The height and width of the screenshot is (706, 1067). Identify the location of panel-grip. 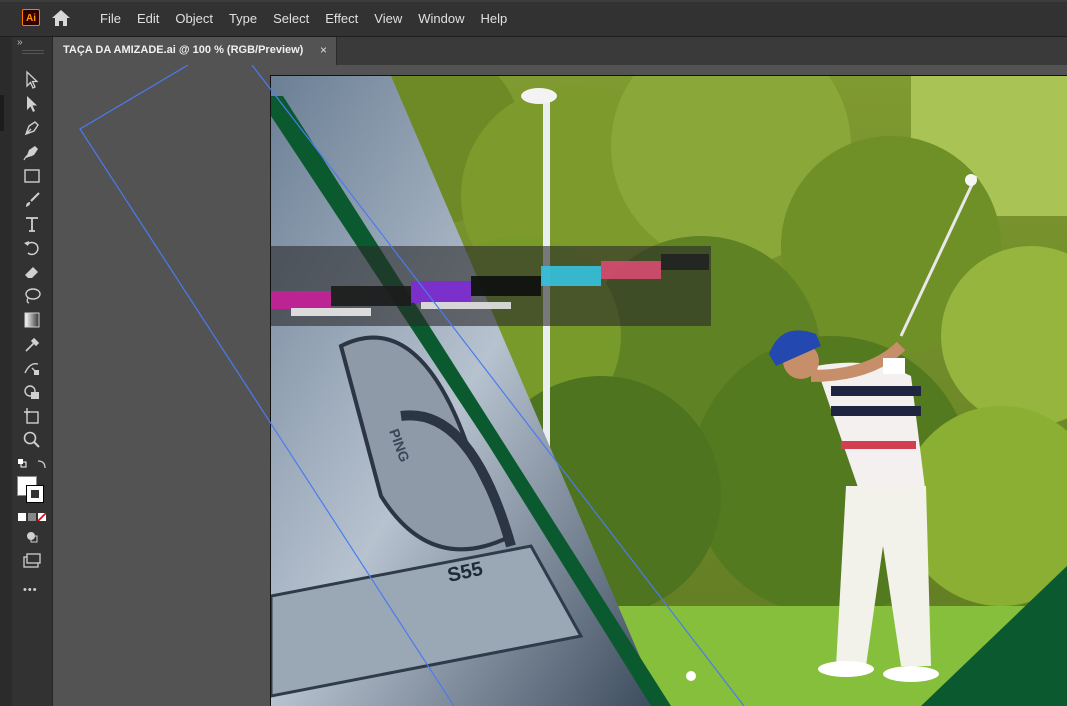
(33, 52).